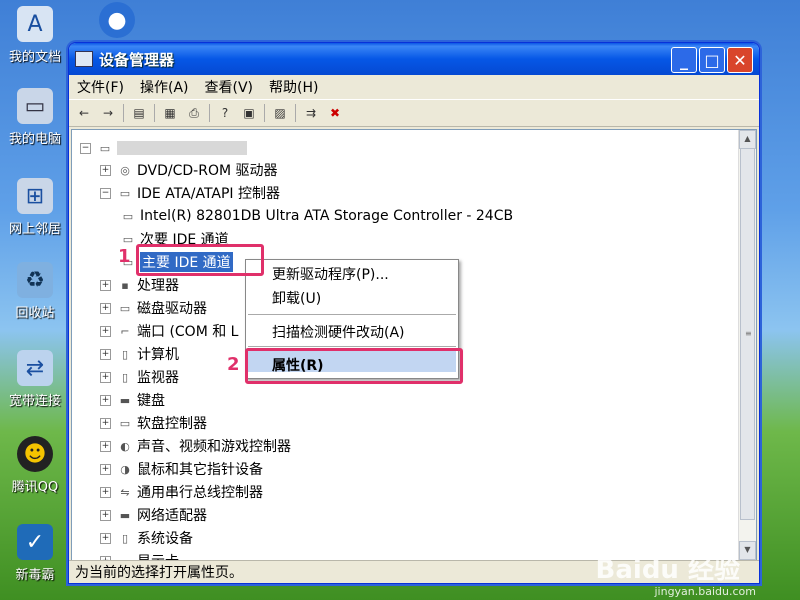 This screenshot has height=600, width=800. Describe the element at coordinates (181, 469) in the screenshot. I see `tree-node: + ◑ 鼠标和其它指针设备` at that location.